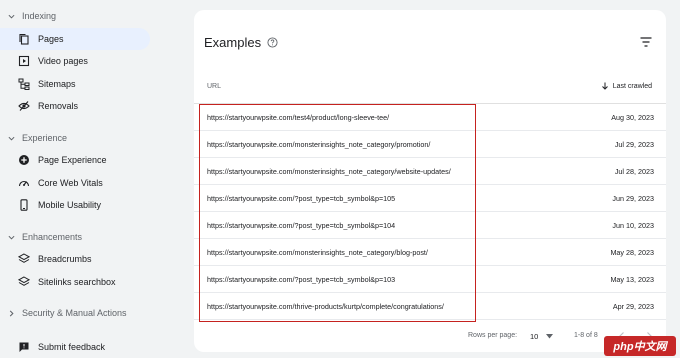 This screenshot has height=358, width=680. Describe the element at coordinates (51, 39) in the screenshot. I see `sidebar-item-label: Pages` at that location.